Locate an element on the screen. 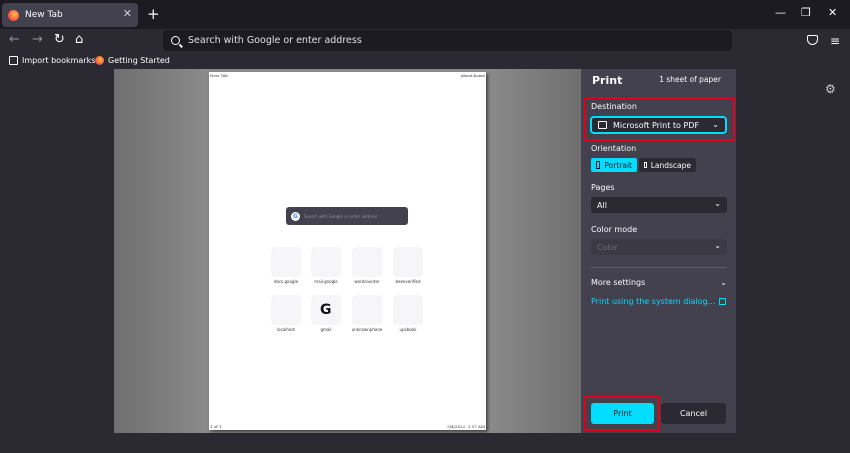 This screenshot has height=453, width=850. import-icon is located at coordinates (13, 60).